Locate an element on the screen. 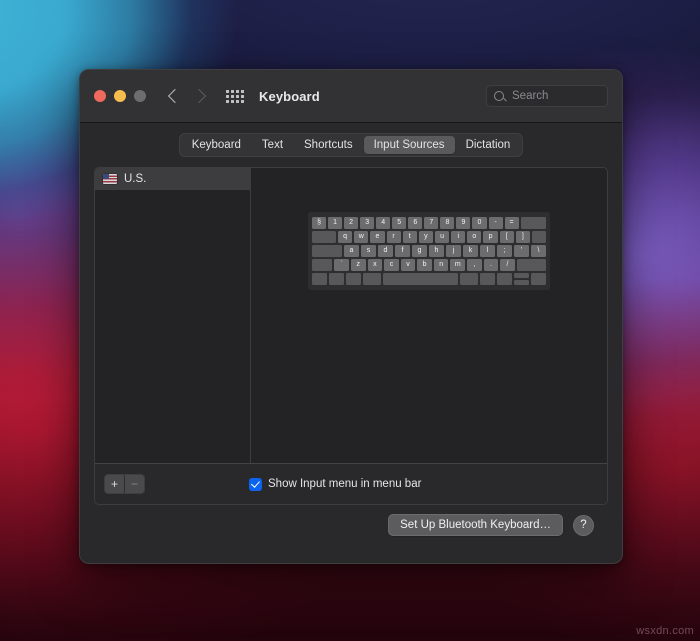 The height and width of the screenshot is (641, 700). key-semicolon: ; is located at coordinates (504, 251).